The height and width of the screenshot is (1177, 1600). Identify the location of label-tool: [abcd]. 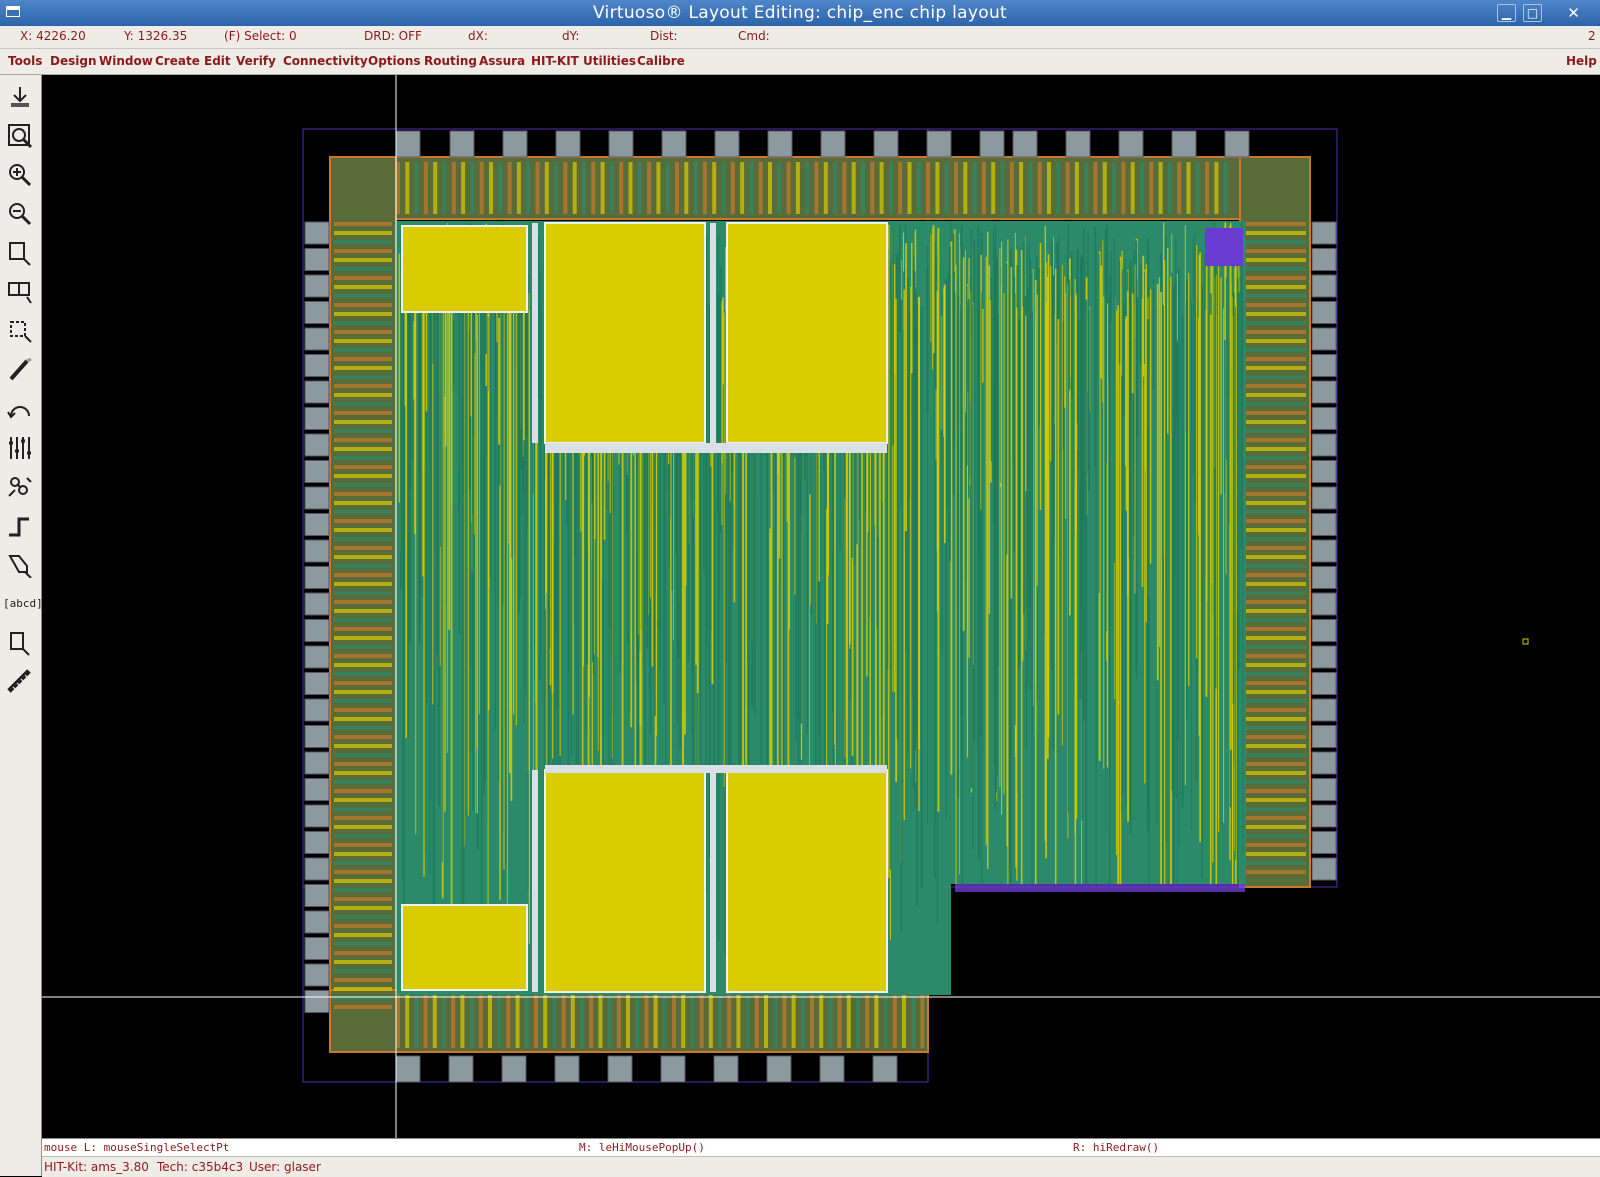
(22, 604).